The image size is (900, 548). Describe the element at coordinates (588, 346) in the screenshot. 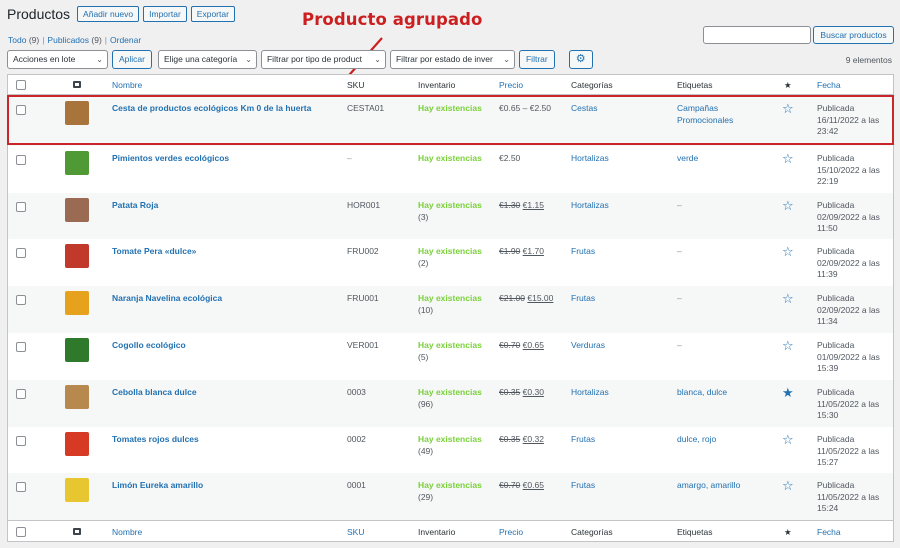

I see `product-category-link: Verduras` at that location.